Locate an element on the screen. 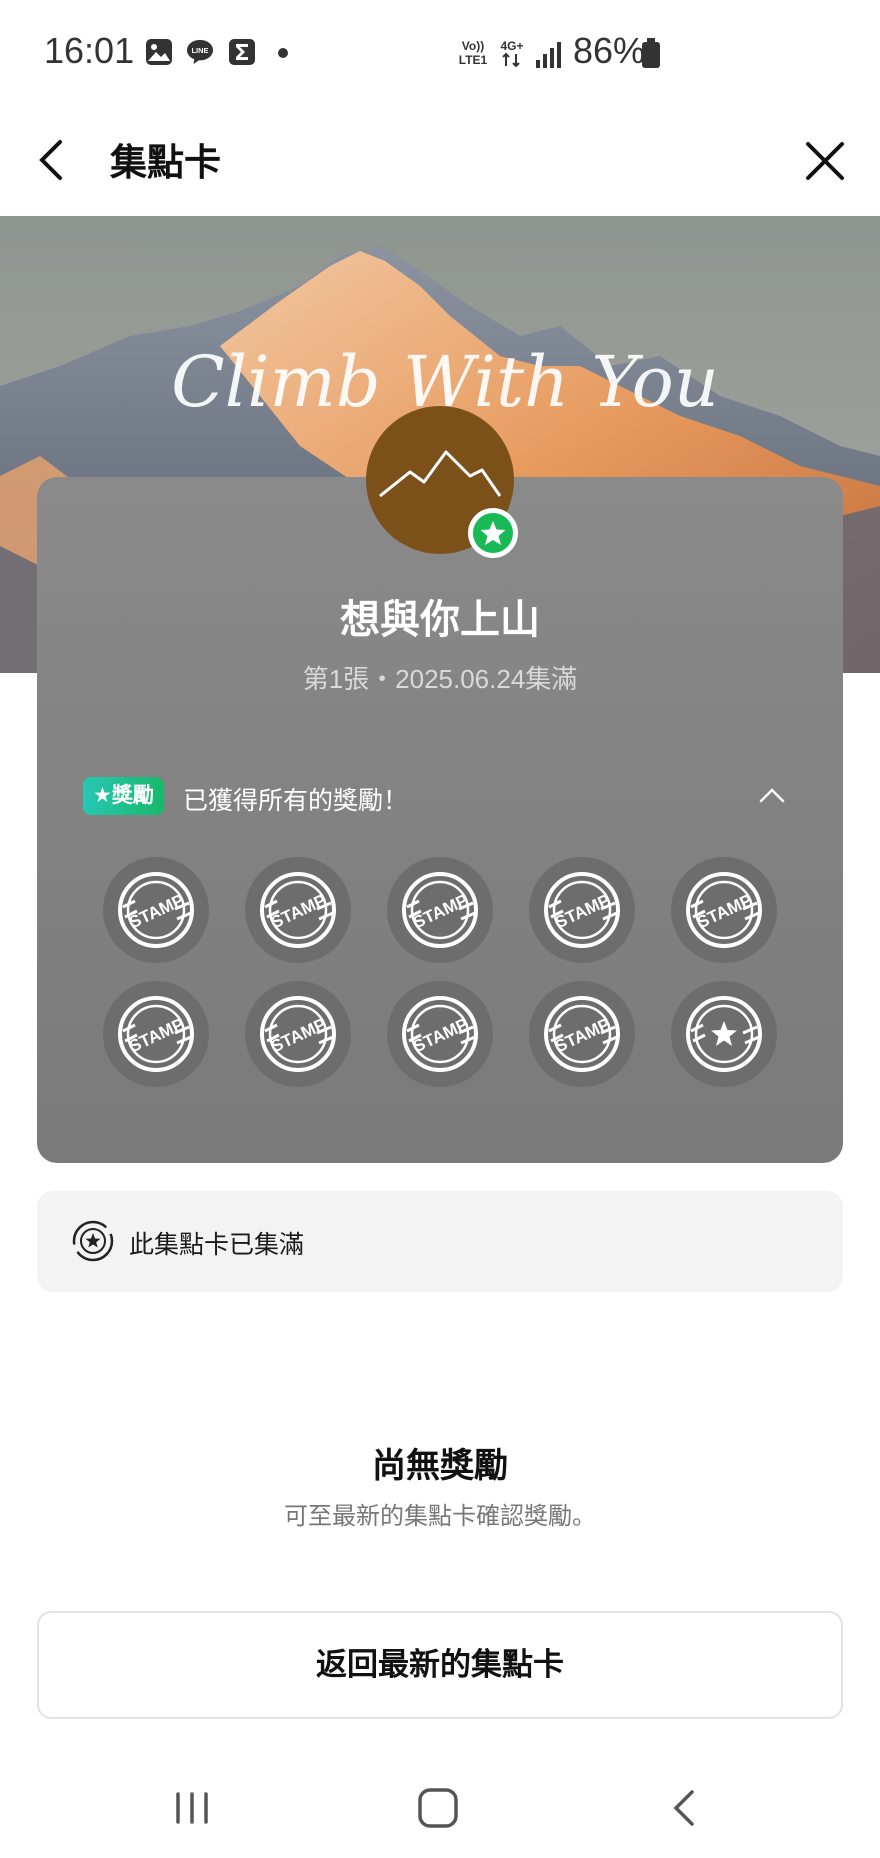 The image size is (880, 1858). close-icon is located at coordinates (825, 160).